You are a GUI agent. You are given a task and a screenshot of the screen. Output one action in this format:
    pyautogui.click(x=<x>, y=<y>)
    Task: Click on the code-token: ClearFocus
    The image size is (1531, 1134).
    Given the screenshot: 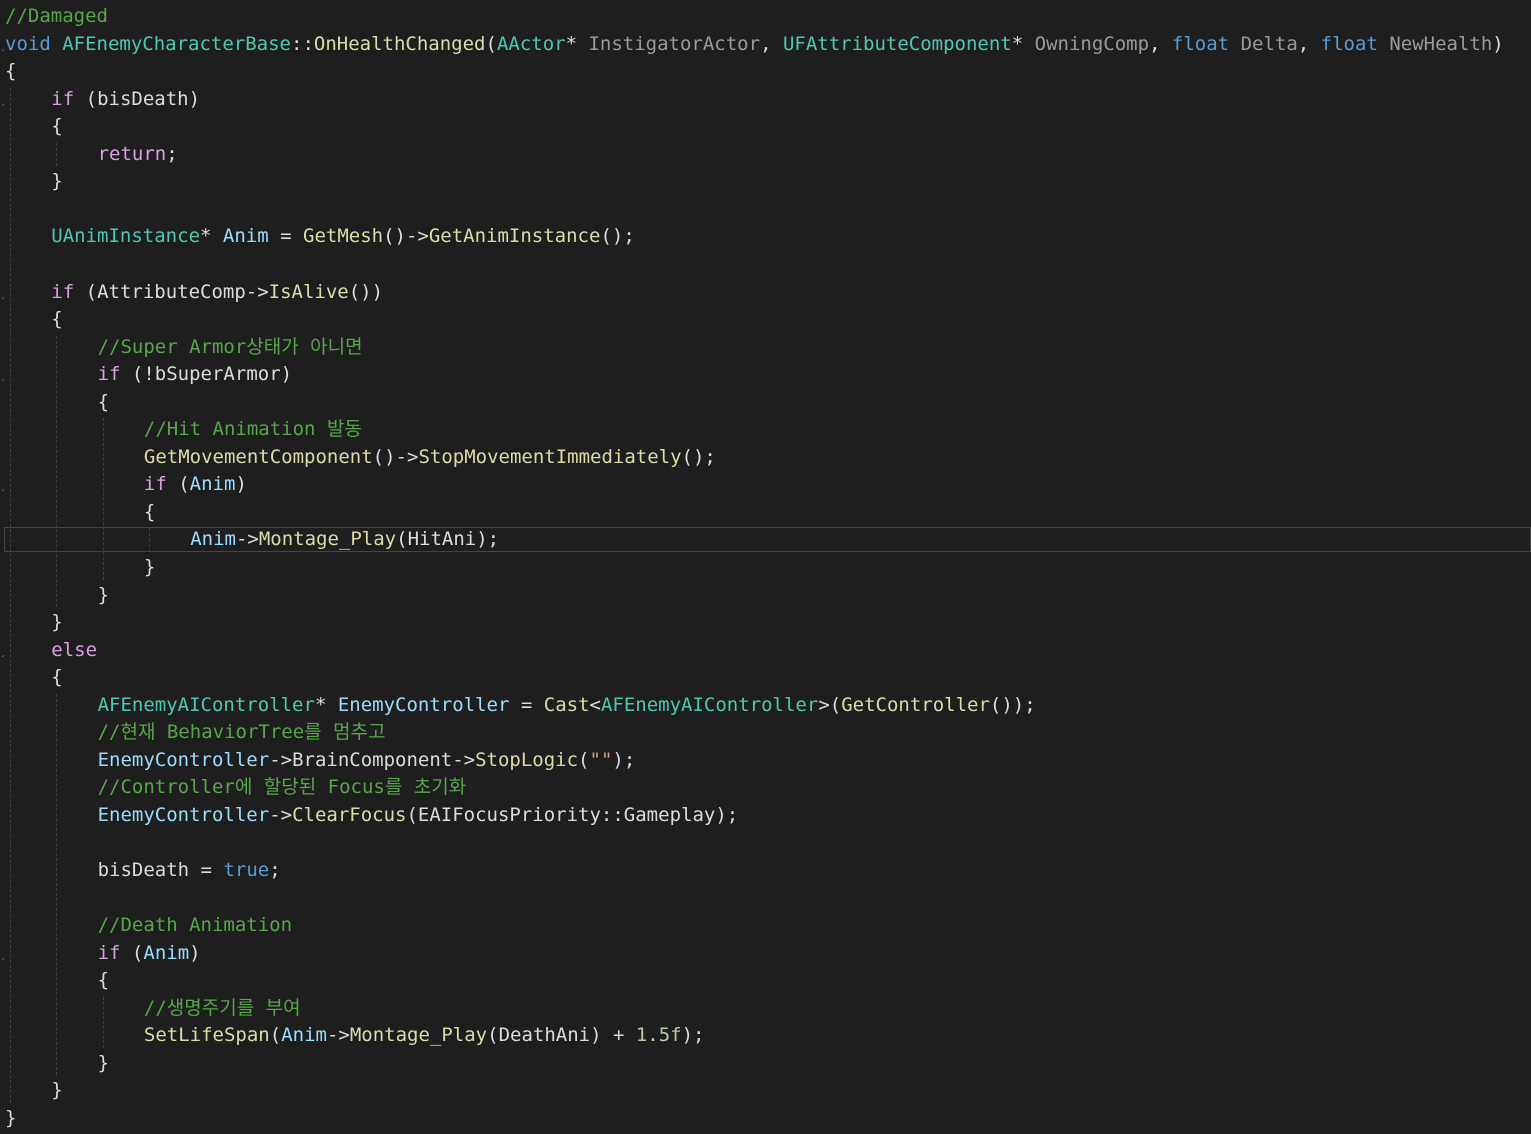 What is the action you would take?
    pyautogui.click(x=349, y=814)
    